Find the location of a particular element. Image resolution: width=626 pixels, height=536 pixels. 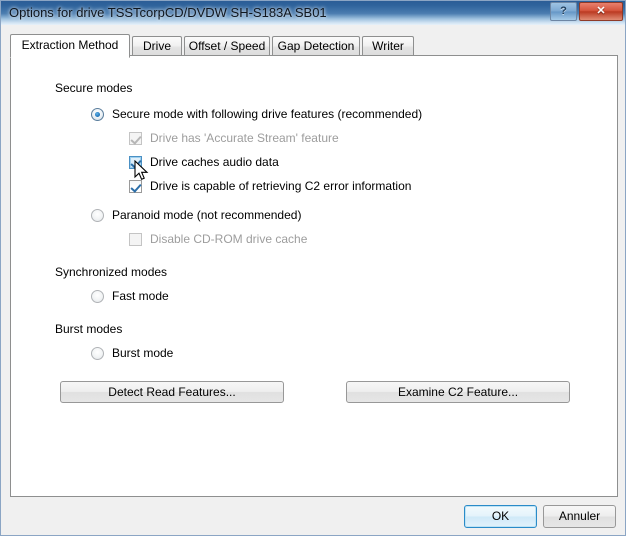

group-label-secure-modes: Secure modes is located at coordinates (94, 88).